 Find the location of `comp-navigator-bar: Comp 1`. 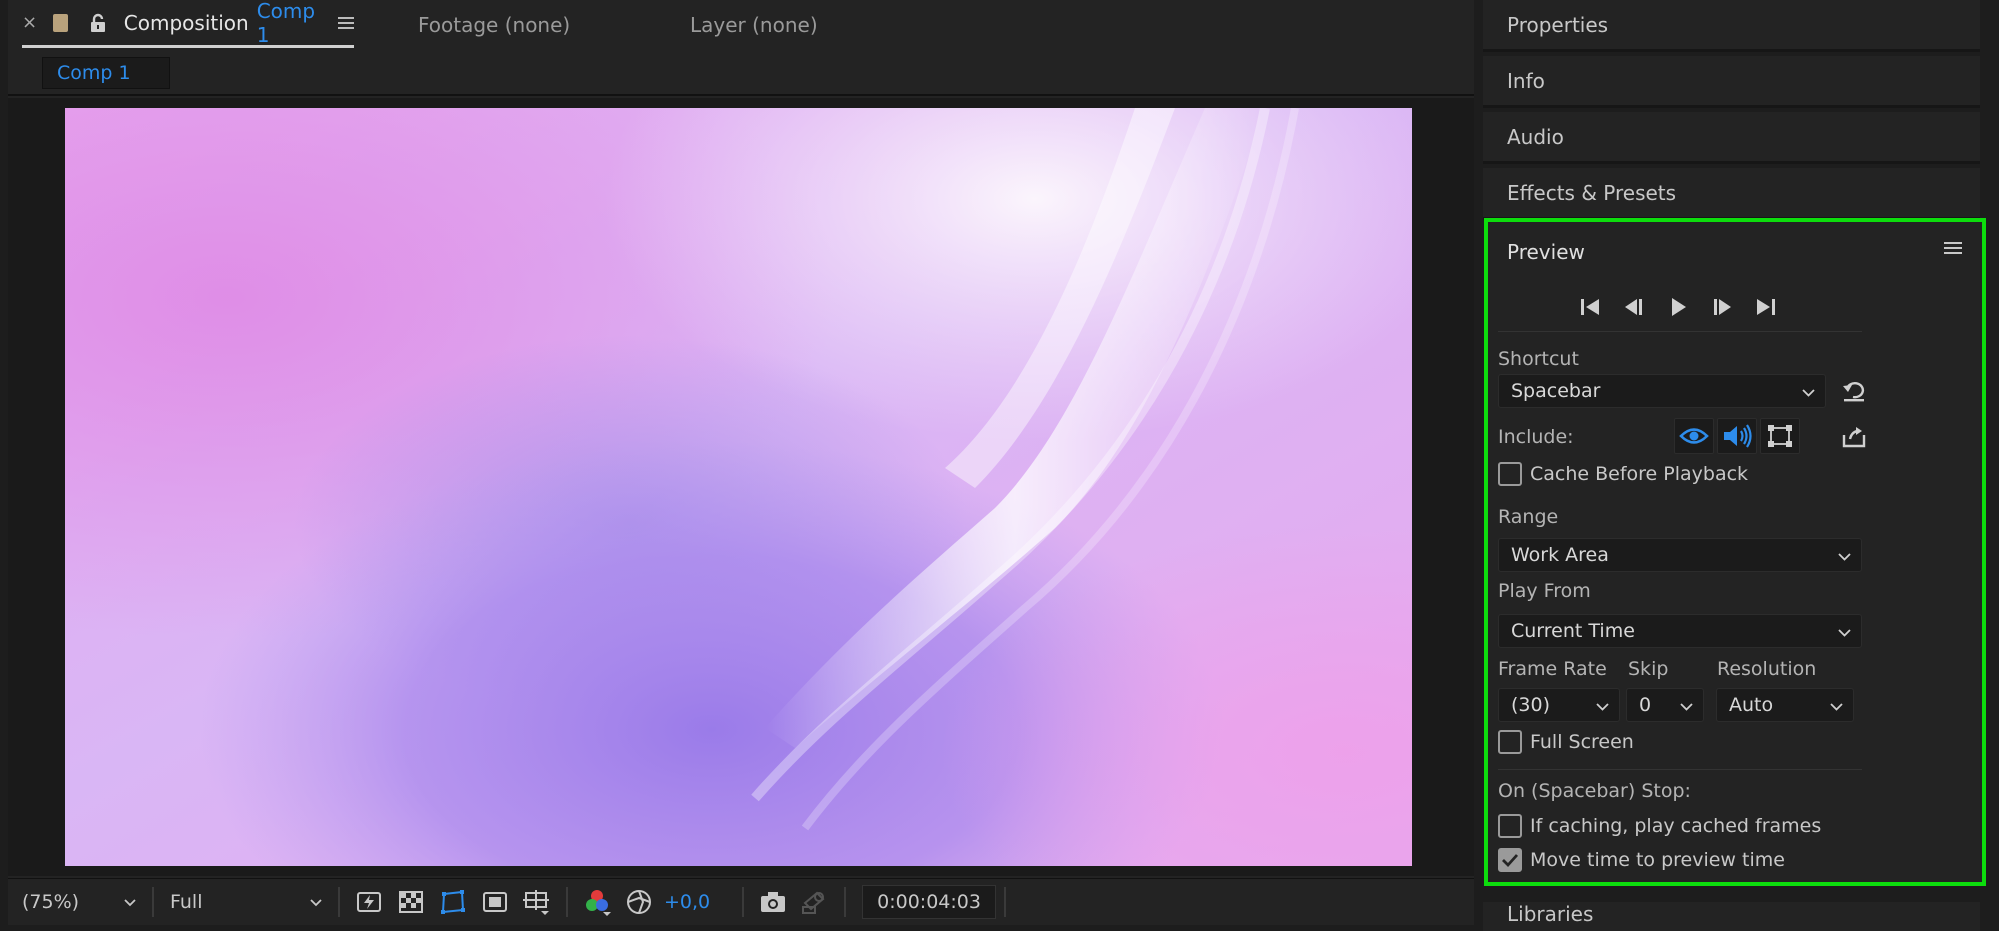

comp-navigator-bar: Comp 1 is located at coordinates (741, 74).